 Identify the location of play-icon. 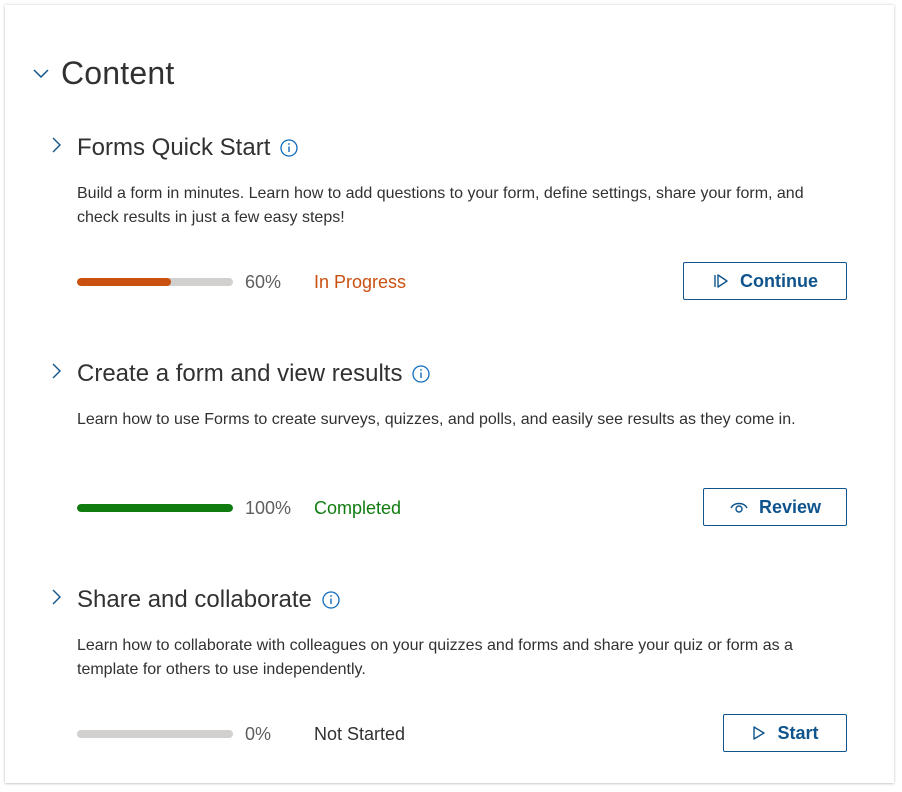
(759, 733).